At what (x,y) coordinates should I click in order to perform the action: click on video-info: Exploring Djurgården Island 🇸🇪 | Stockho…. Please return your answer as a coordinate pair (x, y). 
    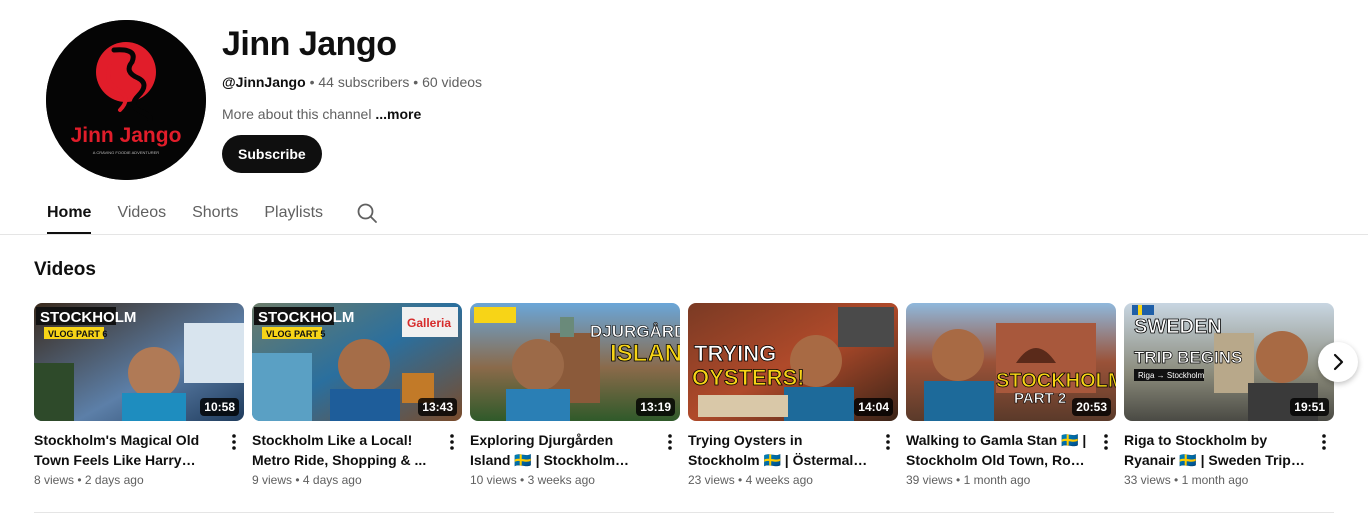
    Looking at the image, I should click on (575, 459).